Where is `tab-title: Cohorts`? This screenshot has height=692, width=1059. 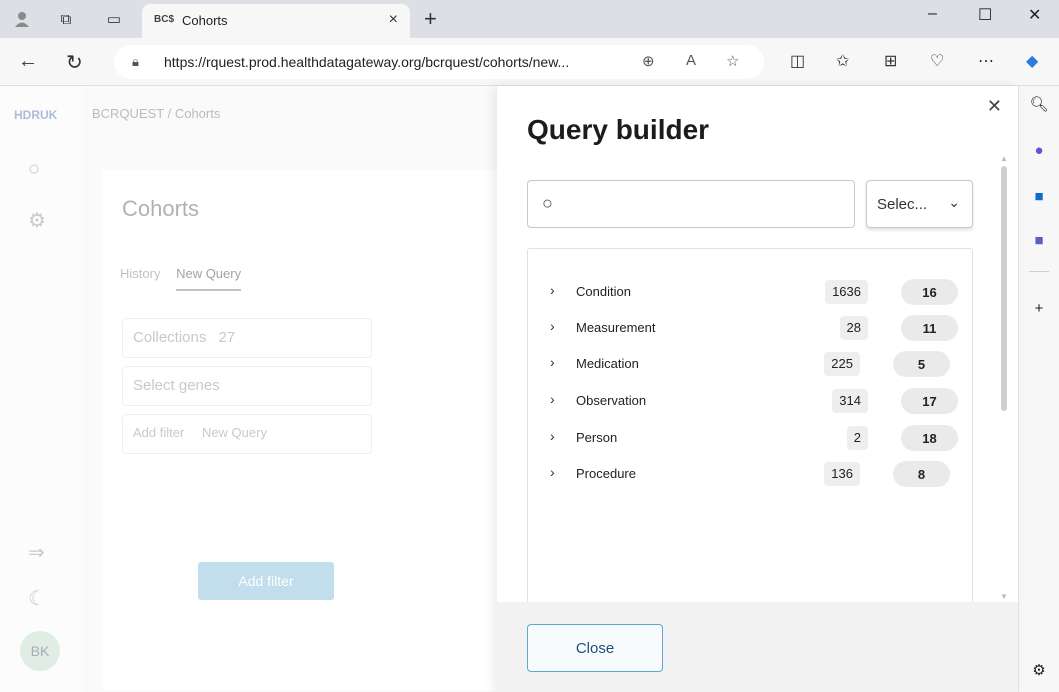 tab-title: Cohorts is located at coordinates (205, 20).